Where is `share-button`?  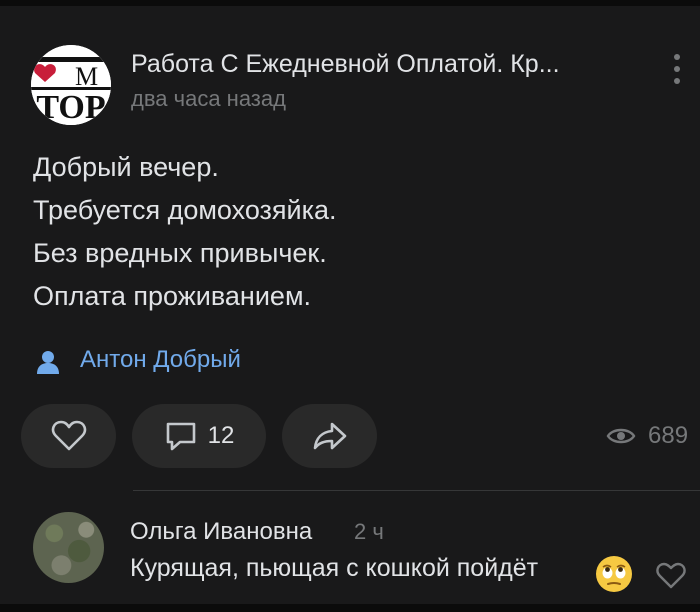 share-button is located at coordinates (329, 436).